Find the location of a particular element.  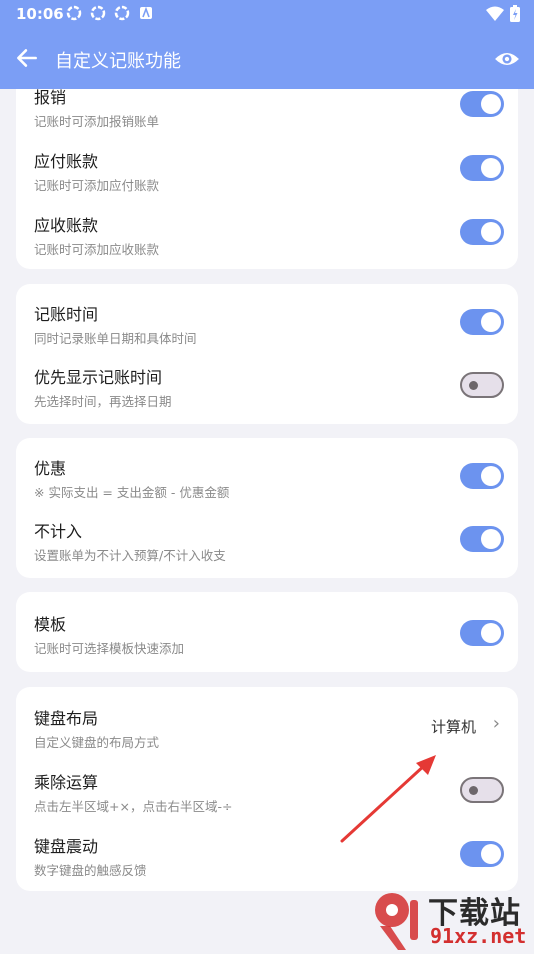

setting-title: 乘除运算 is located at coordinates (66, 782).